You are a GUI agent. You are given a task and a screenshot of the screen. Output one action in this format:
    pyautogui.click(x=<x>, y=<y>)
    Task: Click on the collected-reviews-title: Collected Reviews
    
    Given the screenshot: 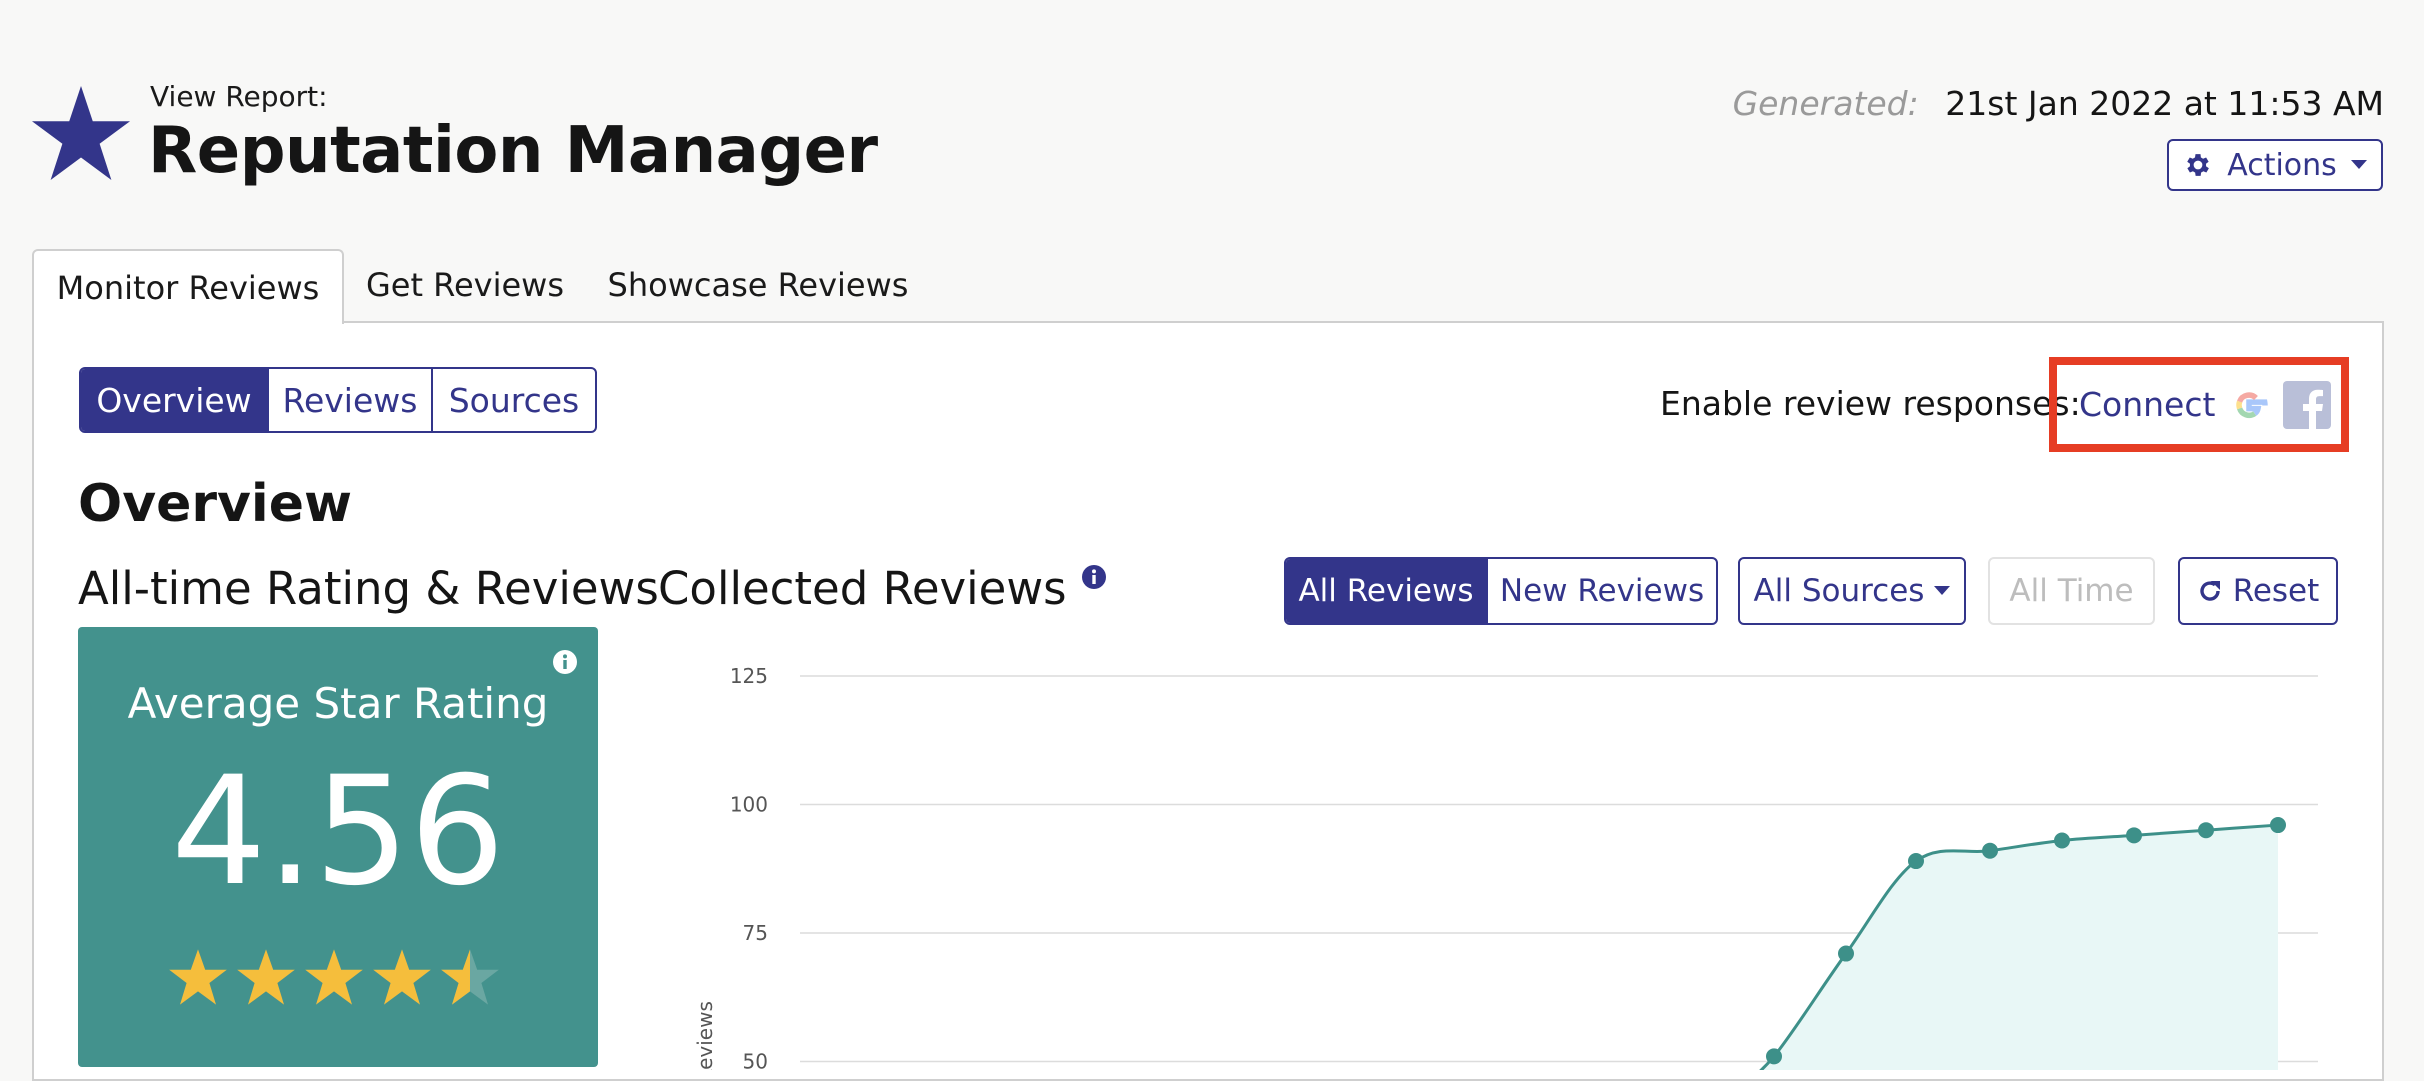 What is the action you would take?
    pyautogui.click(x=862, y=588)
    